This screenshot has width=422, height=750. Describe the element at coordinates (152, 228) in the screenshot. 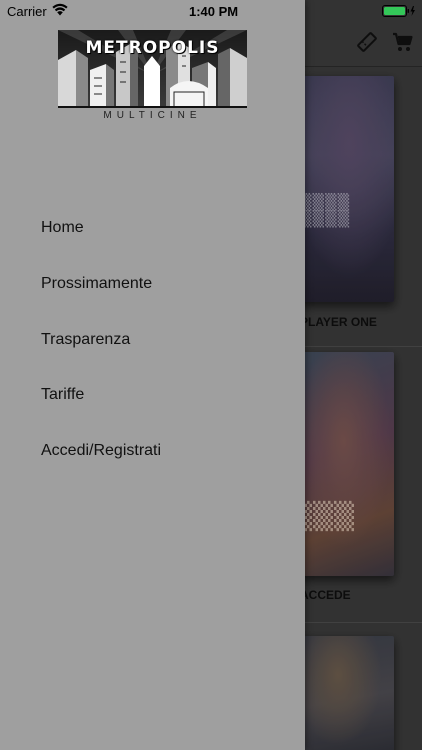

I see `menu-item-home: Home` at that location.